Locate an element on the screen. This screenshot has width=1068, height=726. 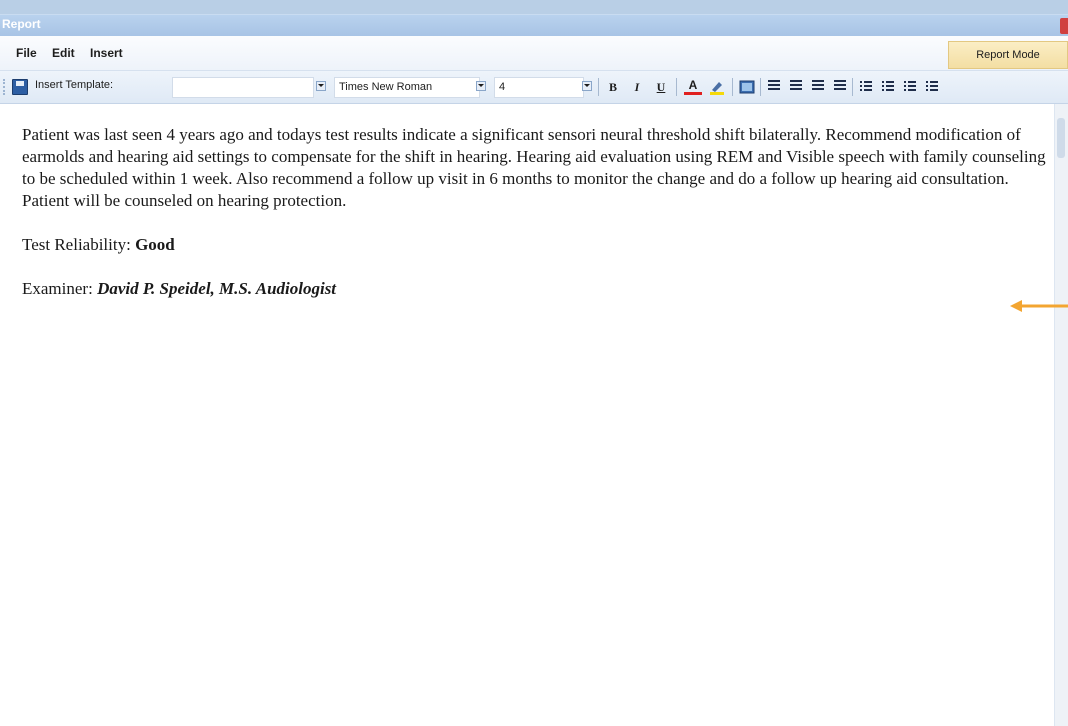
scrollbar-thumb is located at coordinates (1061, 138).